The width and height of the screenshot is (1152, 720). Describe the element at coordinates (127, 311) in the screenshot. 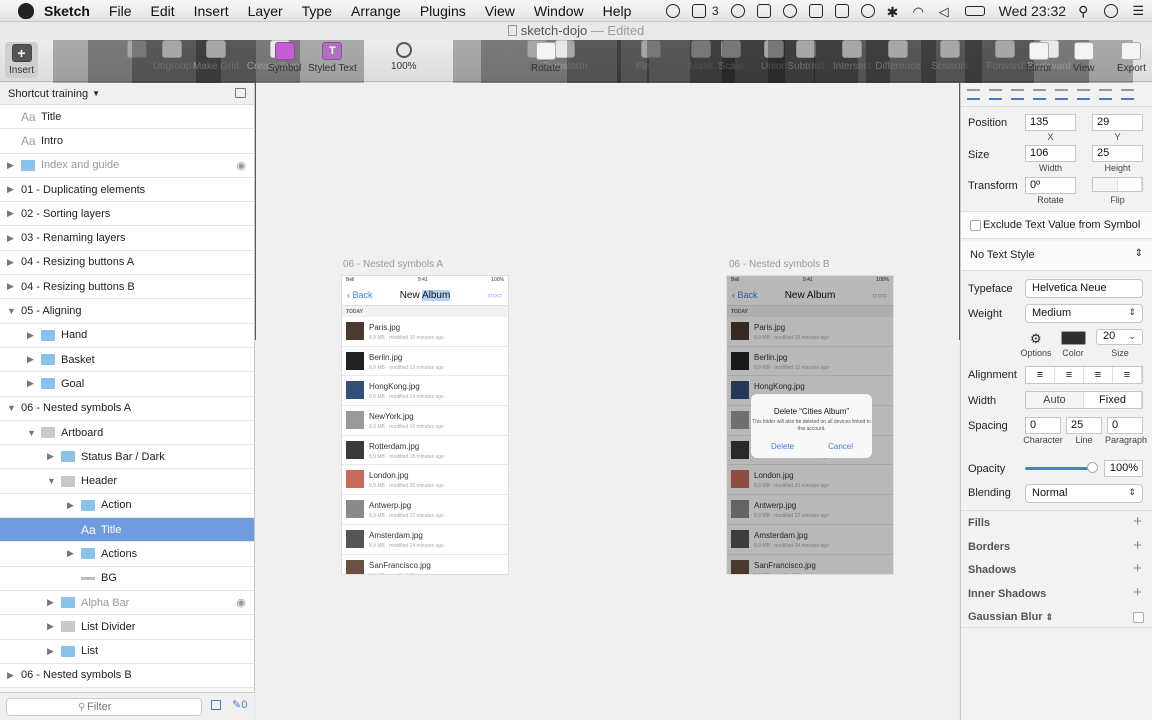

I see `layer-row: ▼ 05 - Aligning` at that location.